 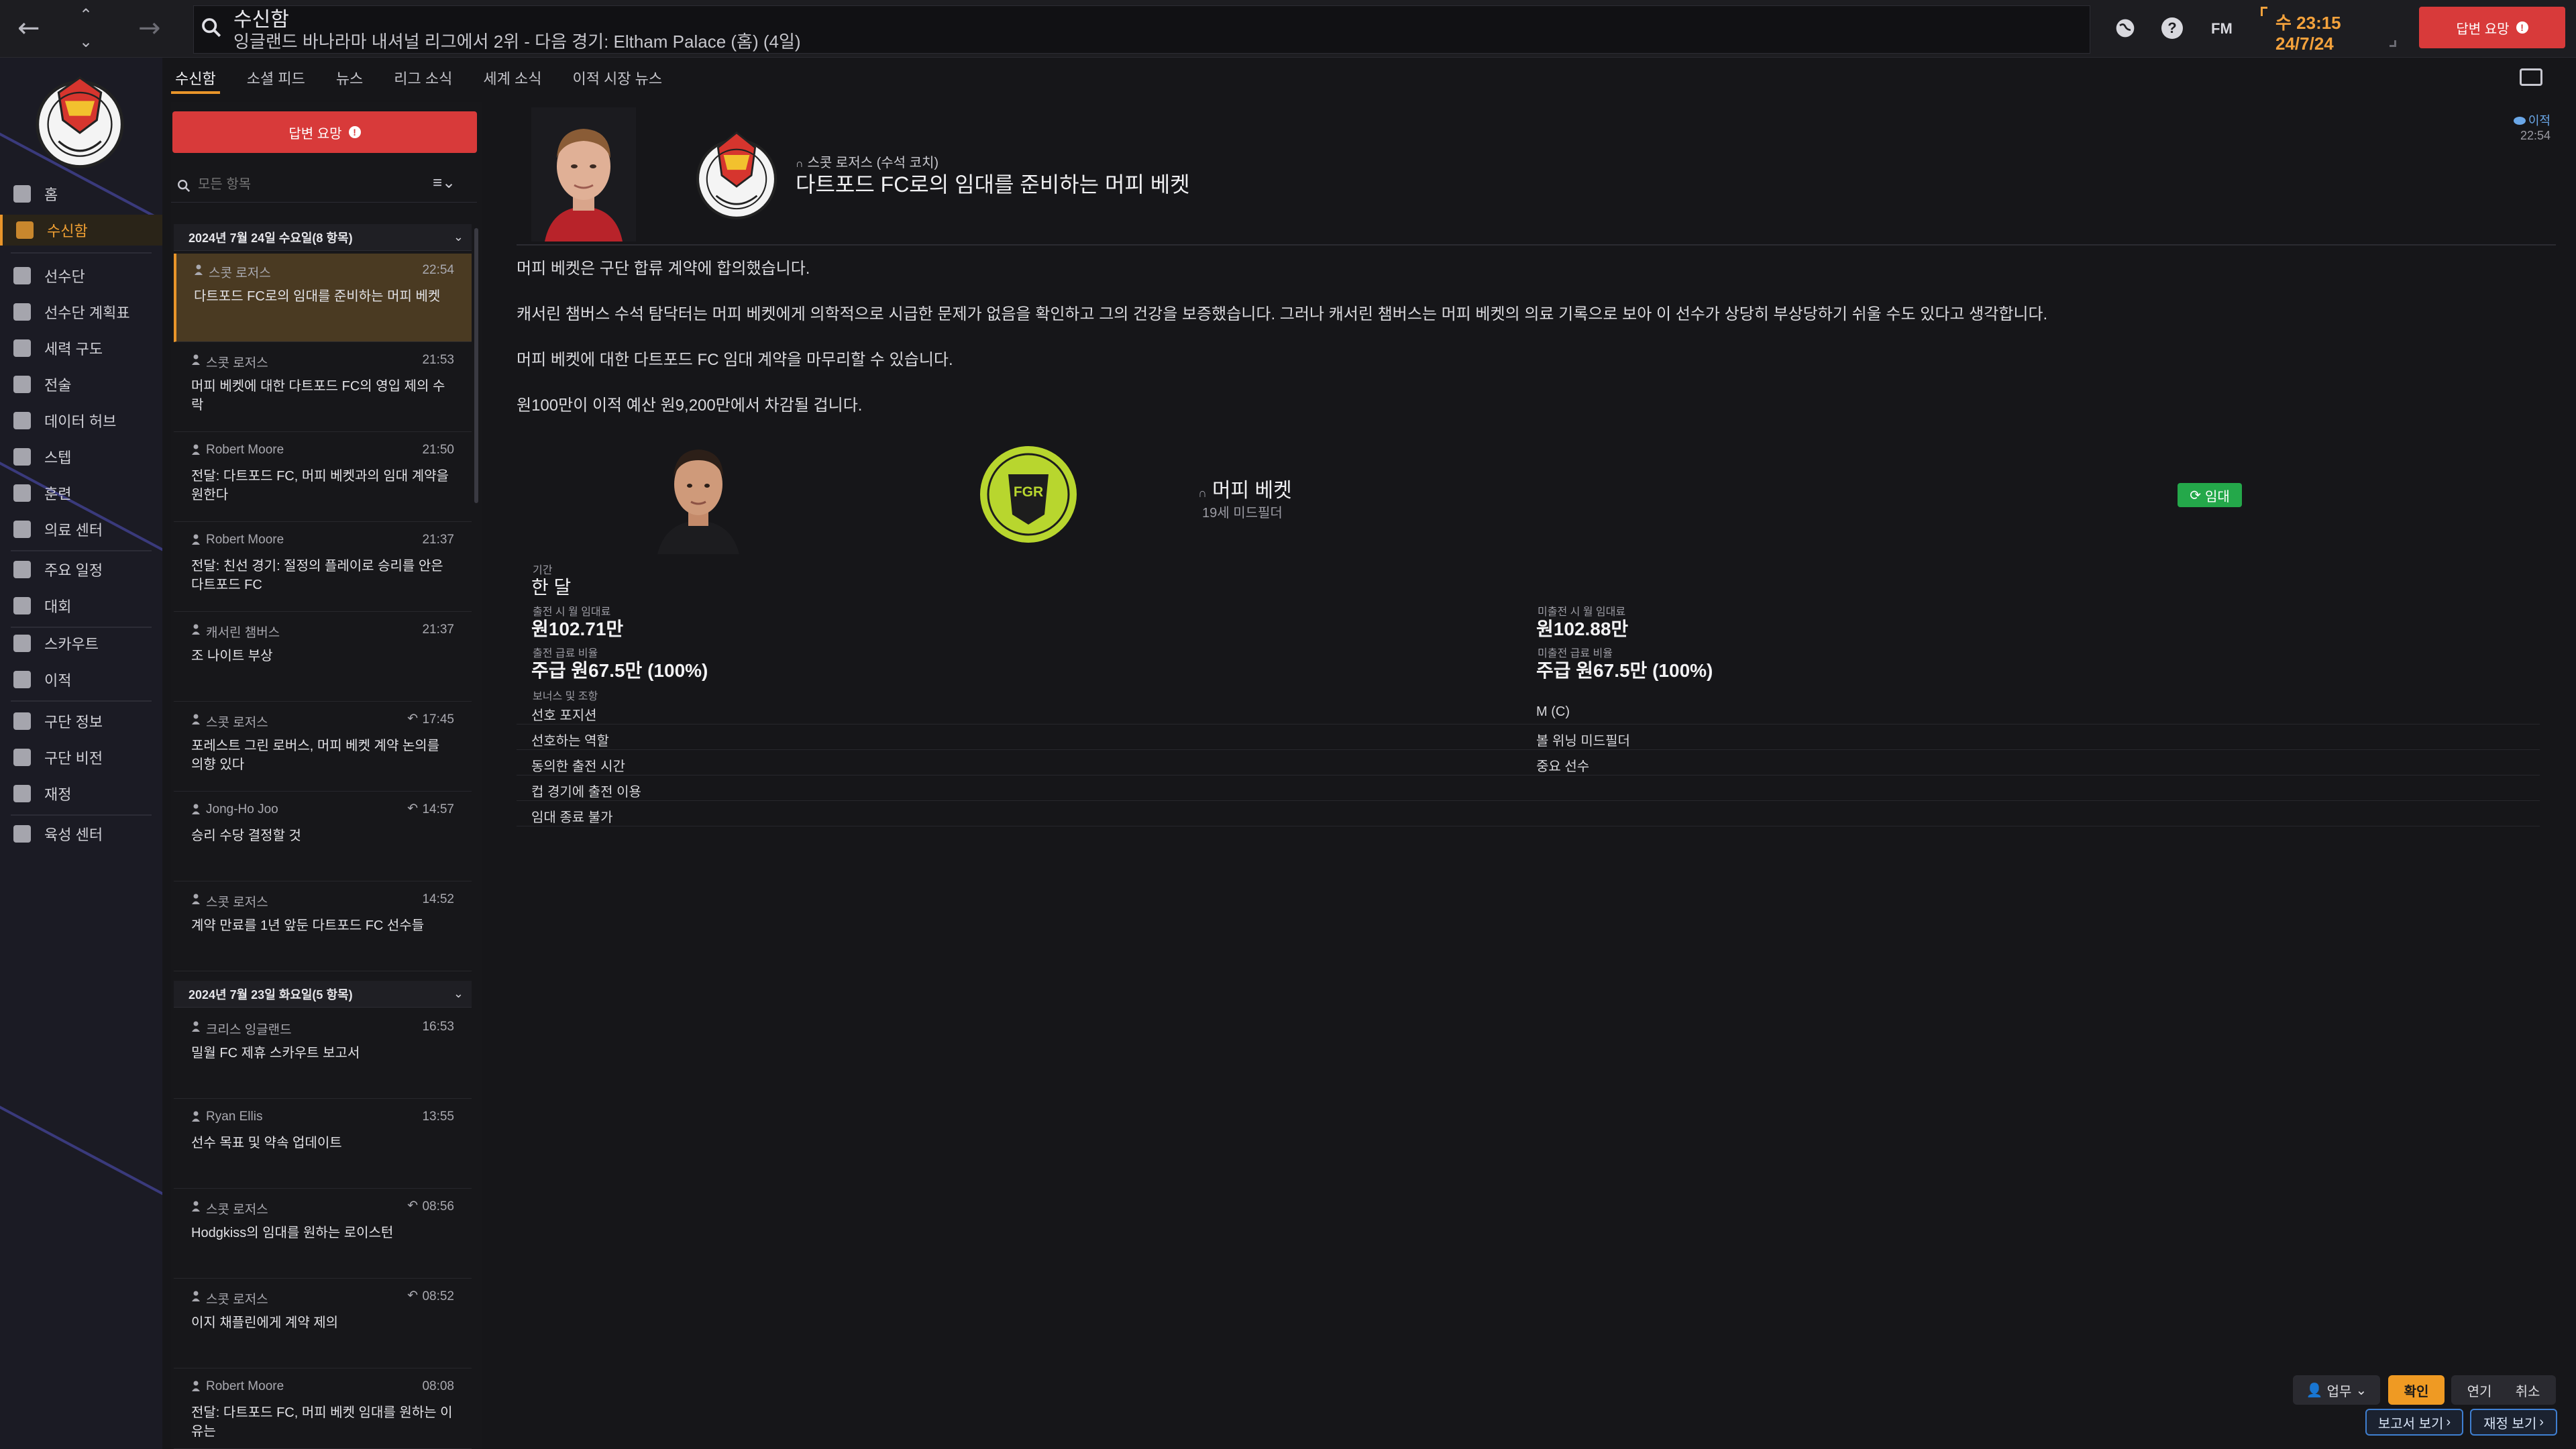 I want to click on sidebar-item-schedule: 주요 일정, so click(x=81, y=569).